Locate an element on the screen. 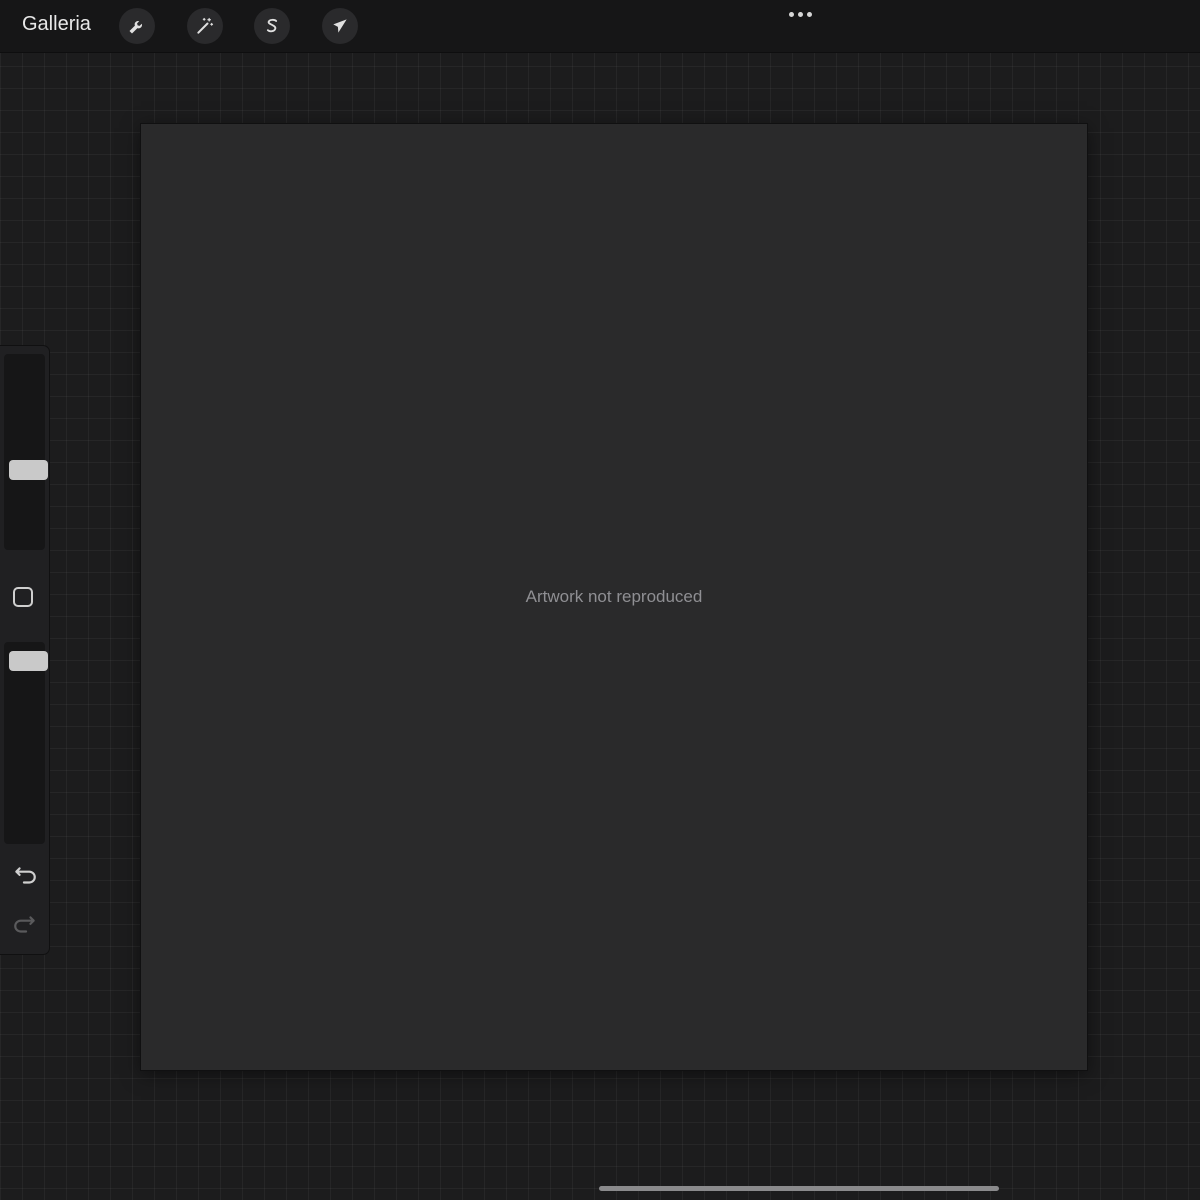  home-indicator is located at coordinates (799, 1188).